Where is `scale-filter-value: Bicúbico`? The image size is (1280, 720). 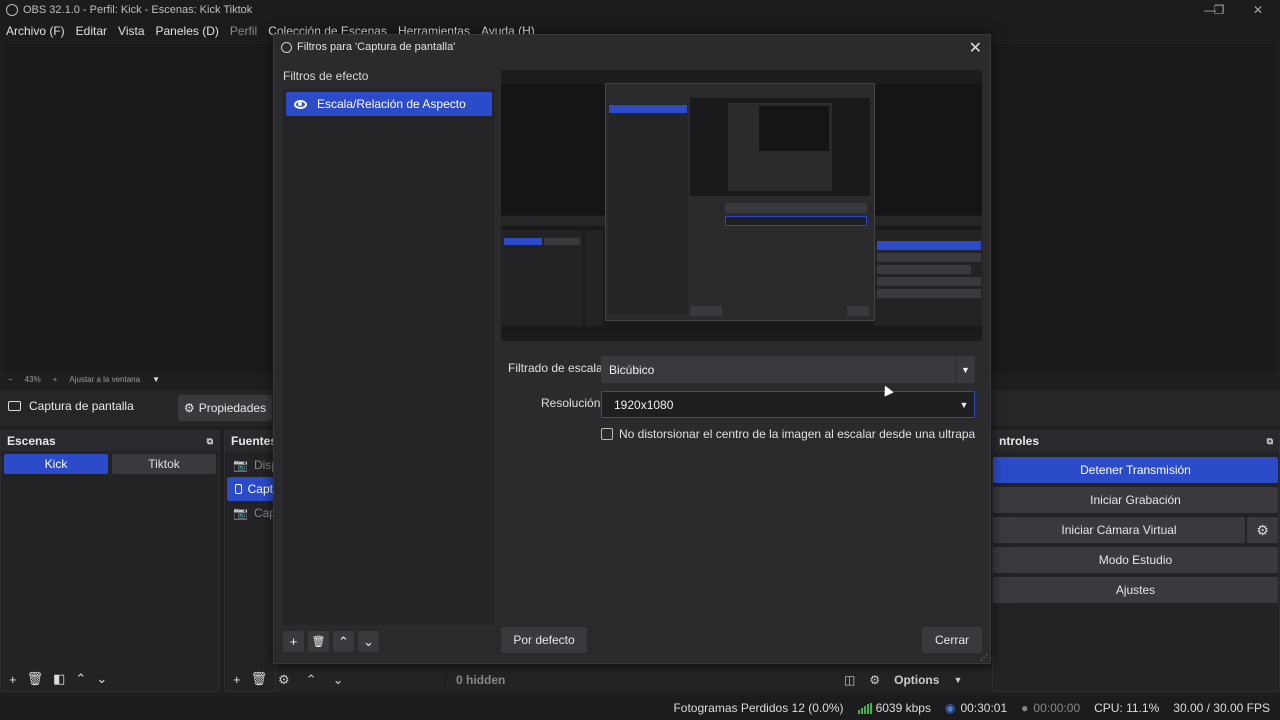 scale-filter-value: Bicúbico is located at coordinates (632, 369).